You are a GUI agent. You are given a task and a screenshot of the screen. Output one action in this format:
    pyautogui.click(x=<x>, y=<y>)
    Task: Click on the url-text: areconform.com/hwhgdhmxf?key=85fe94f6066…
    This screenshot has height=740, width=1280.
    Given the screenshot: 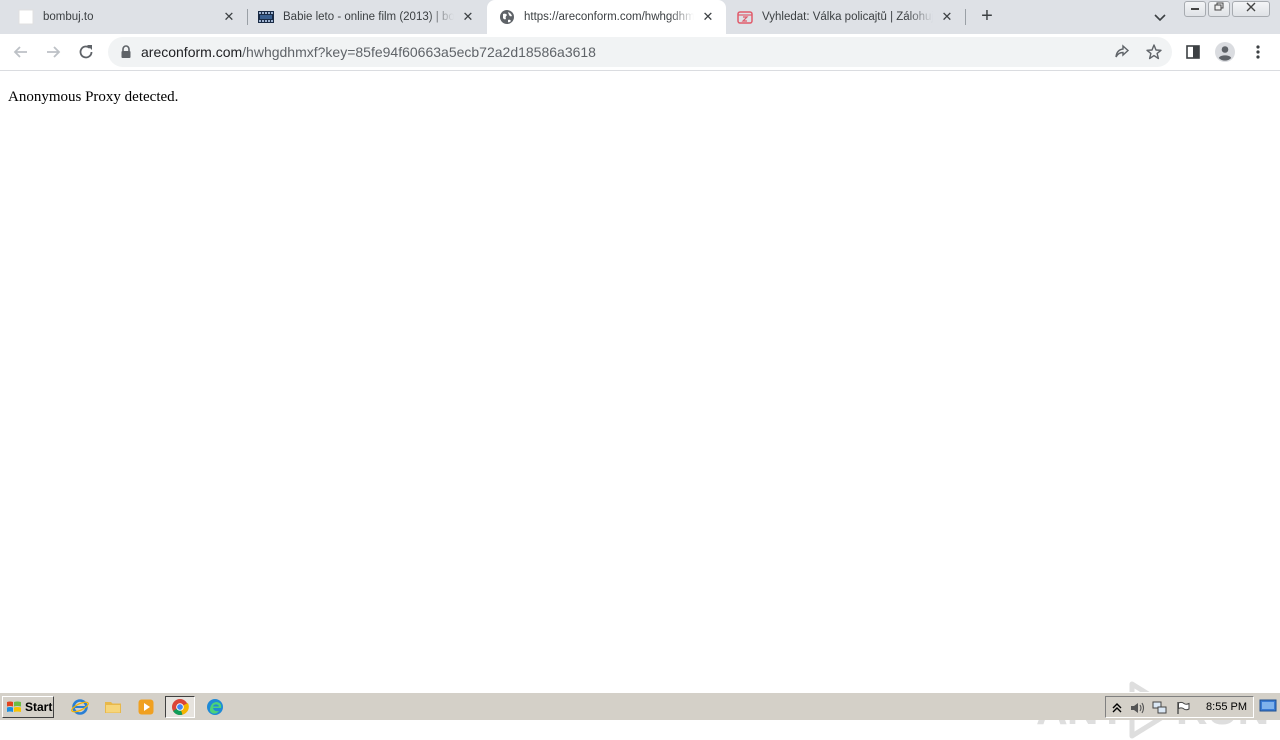 What is the action you would take?
    pyautogui.click(x=368, y=52)
    